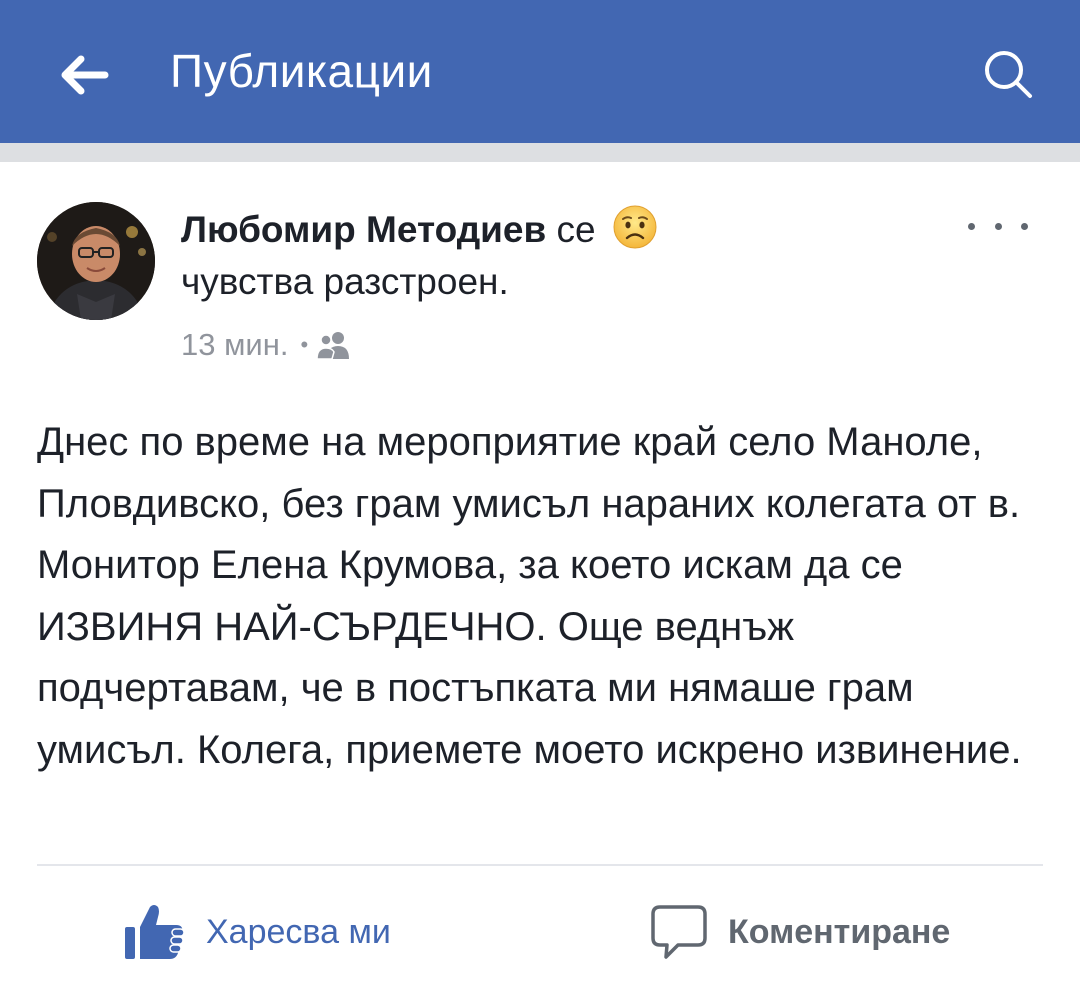  I want to click on post-timestamp: 13 мин., so click(234, 345).